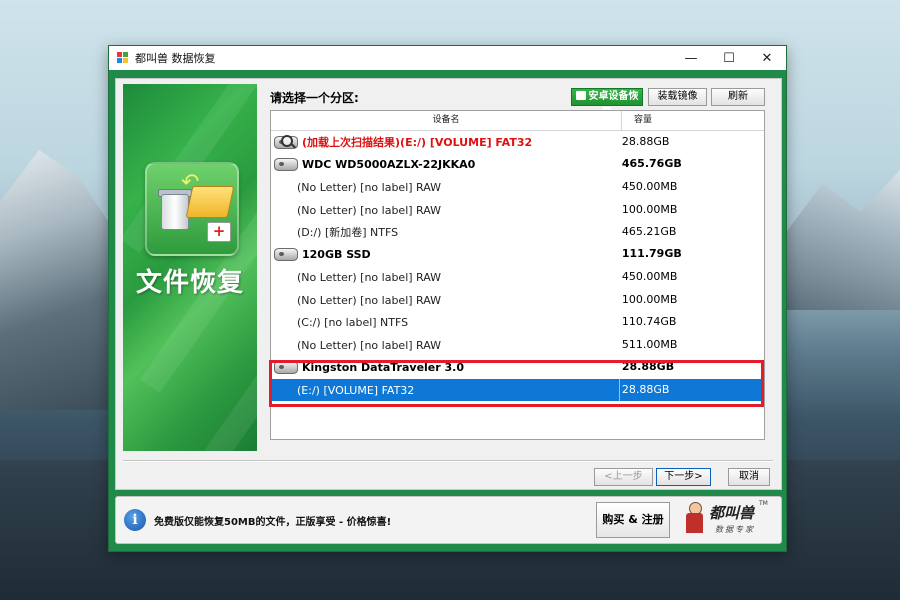 The height and width of the screenshot is (600, 900). I want to click on mount-image-button: 装载镜像, so click(677, 97).